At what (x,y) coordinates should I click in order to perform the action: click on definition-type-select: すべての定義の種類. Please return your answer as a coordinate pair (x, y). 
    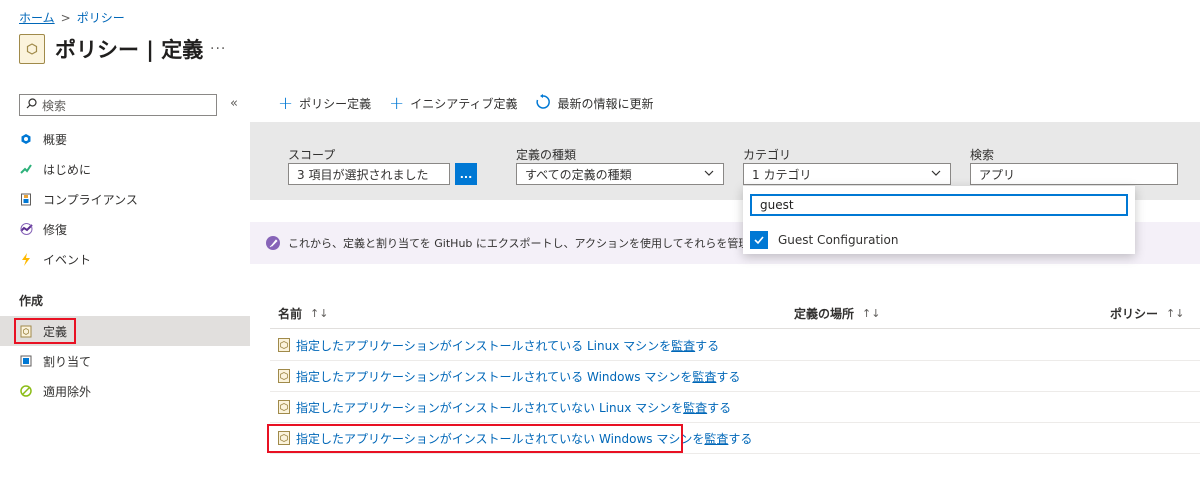
    Looking at the image, I should click on (620, 174).